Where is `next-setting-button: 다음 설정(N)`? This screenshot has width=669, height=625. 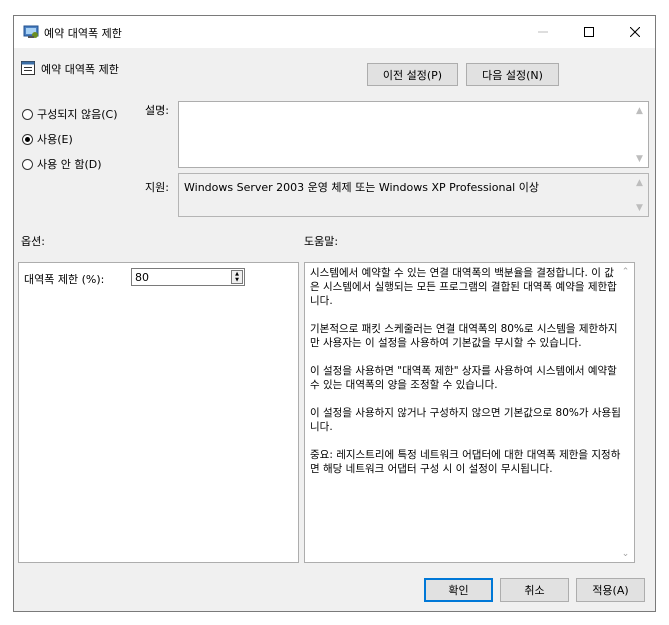 next-setting-button: 다음 설정(N) is located at coordinates (512, 74).